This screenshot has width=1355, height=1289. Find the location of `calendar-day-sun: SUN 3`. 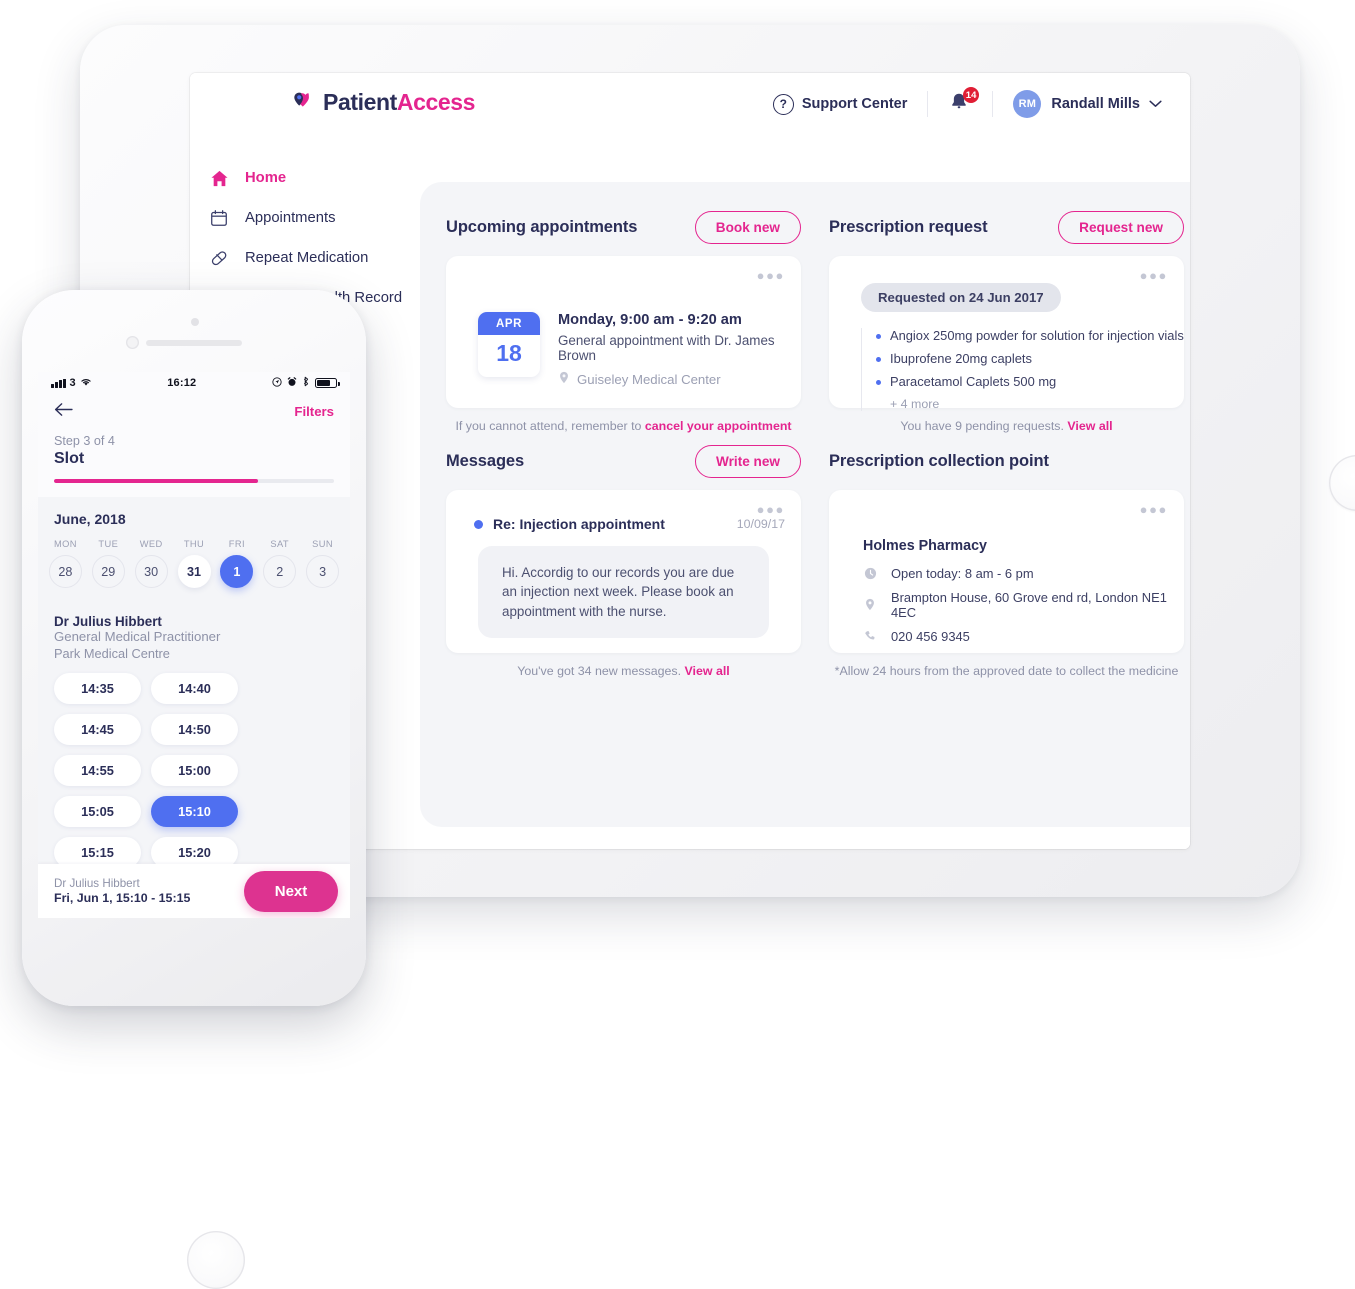

calendar-day-sun: SUN 3 is located at coordinates (322, 563).